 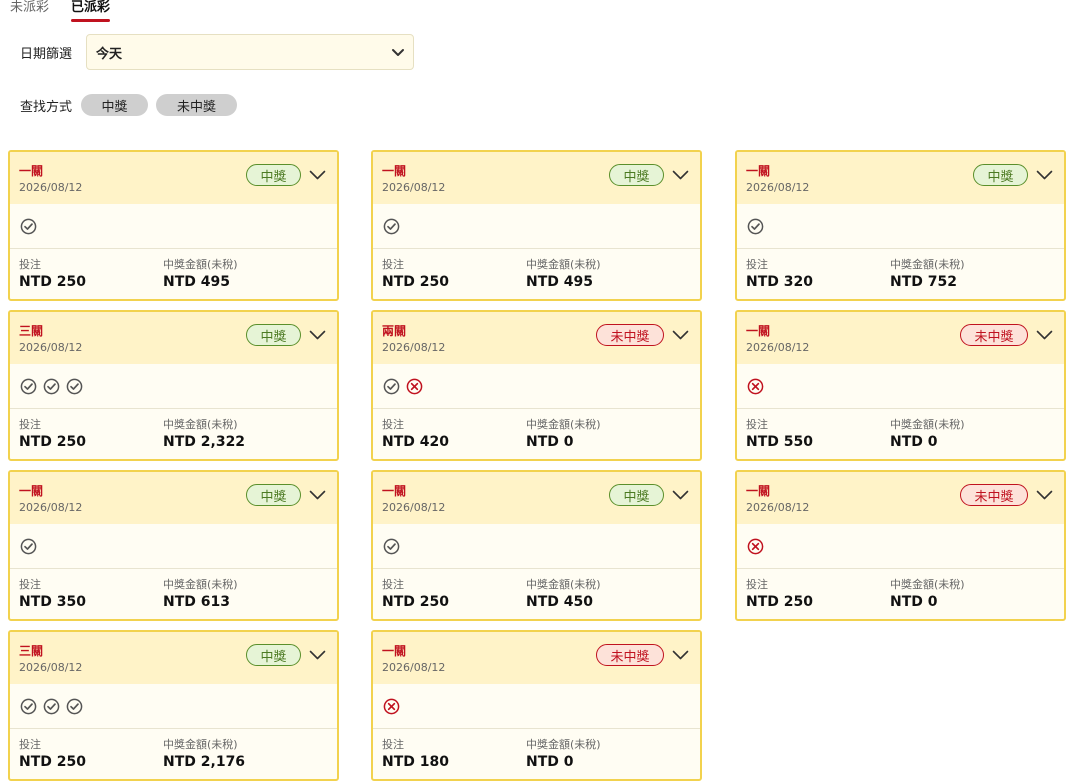 I want to click on bet-card: 一關 2026/08/12 未中獎 投注 NTD 180 中獎金額(未稅) NTD 0, so click(x=536, y=705).